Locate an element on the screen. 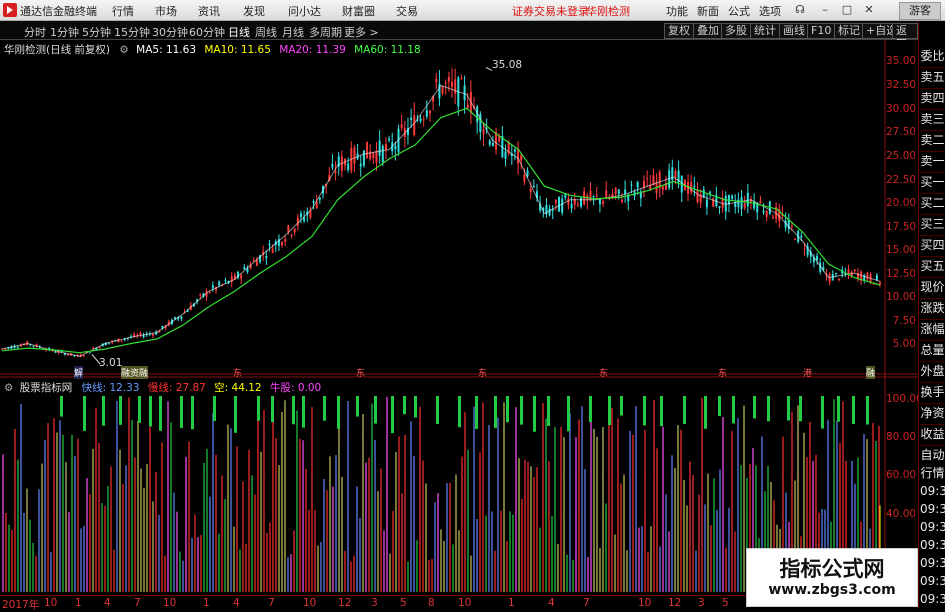  side-label: 换手 is located at coordinates (932, 393).